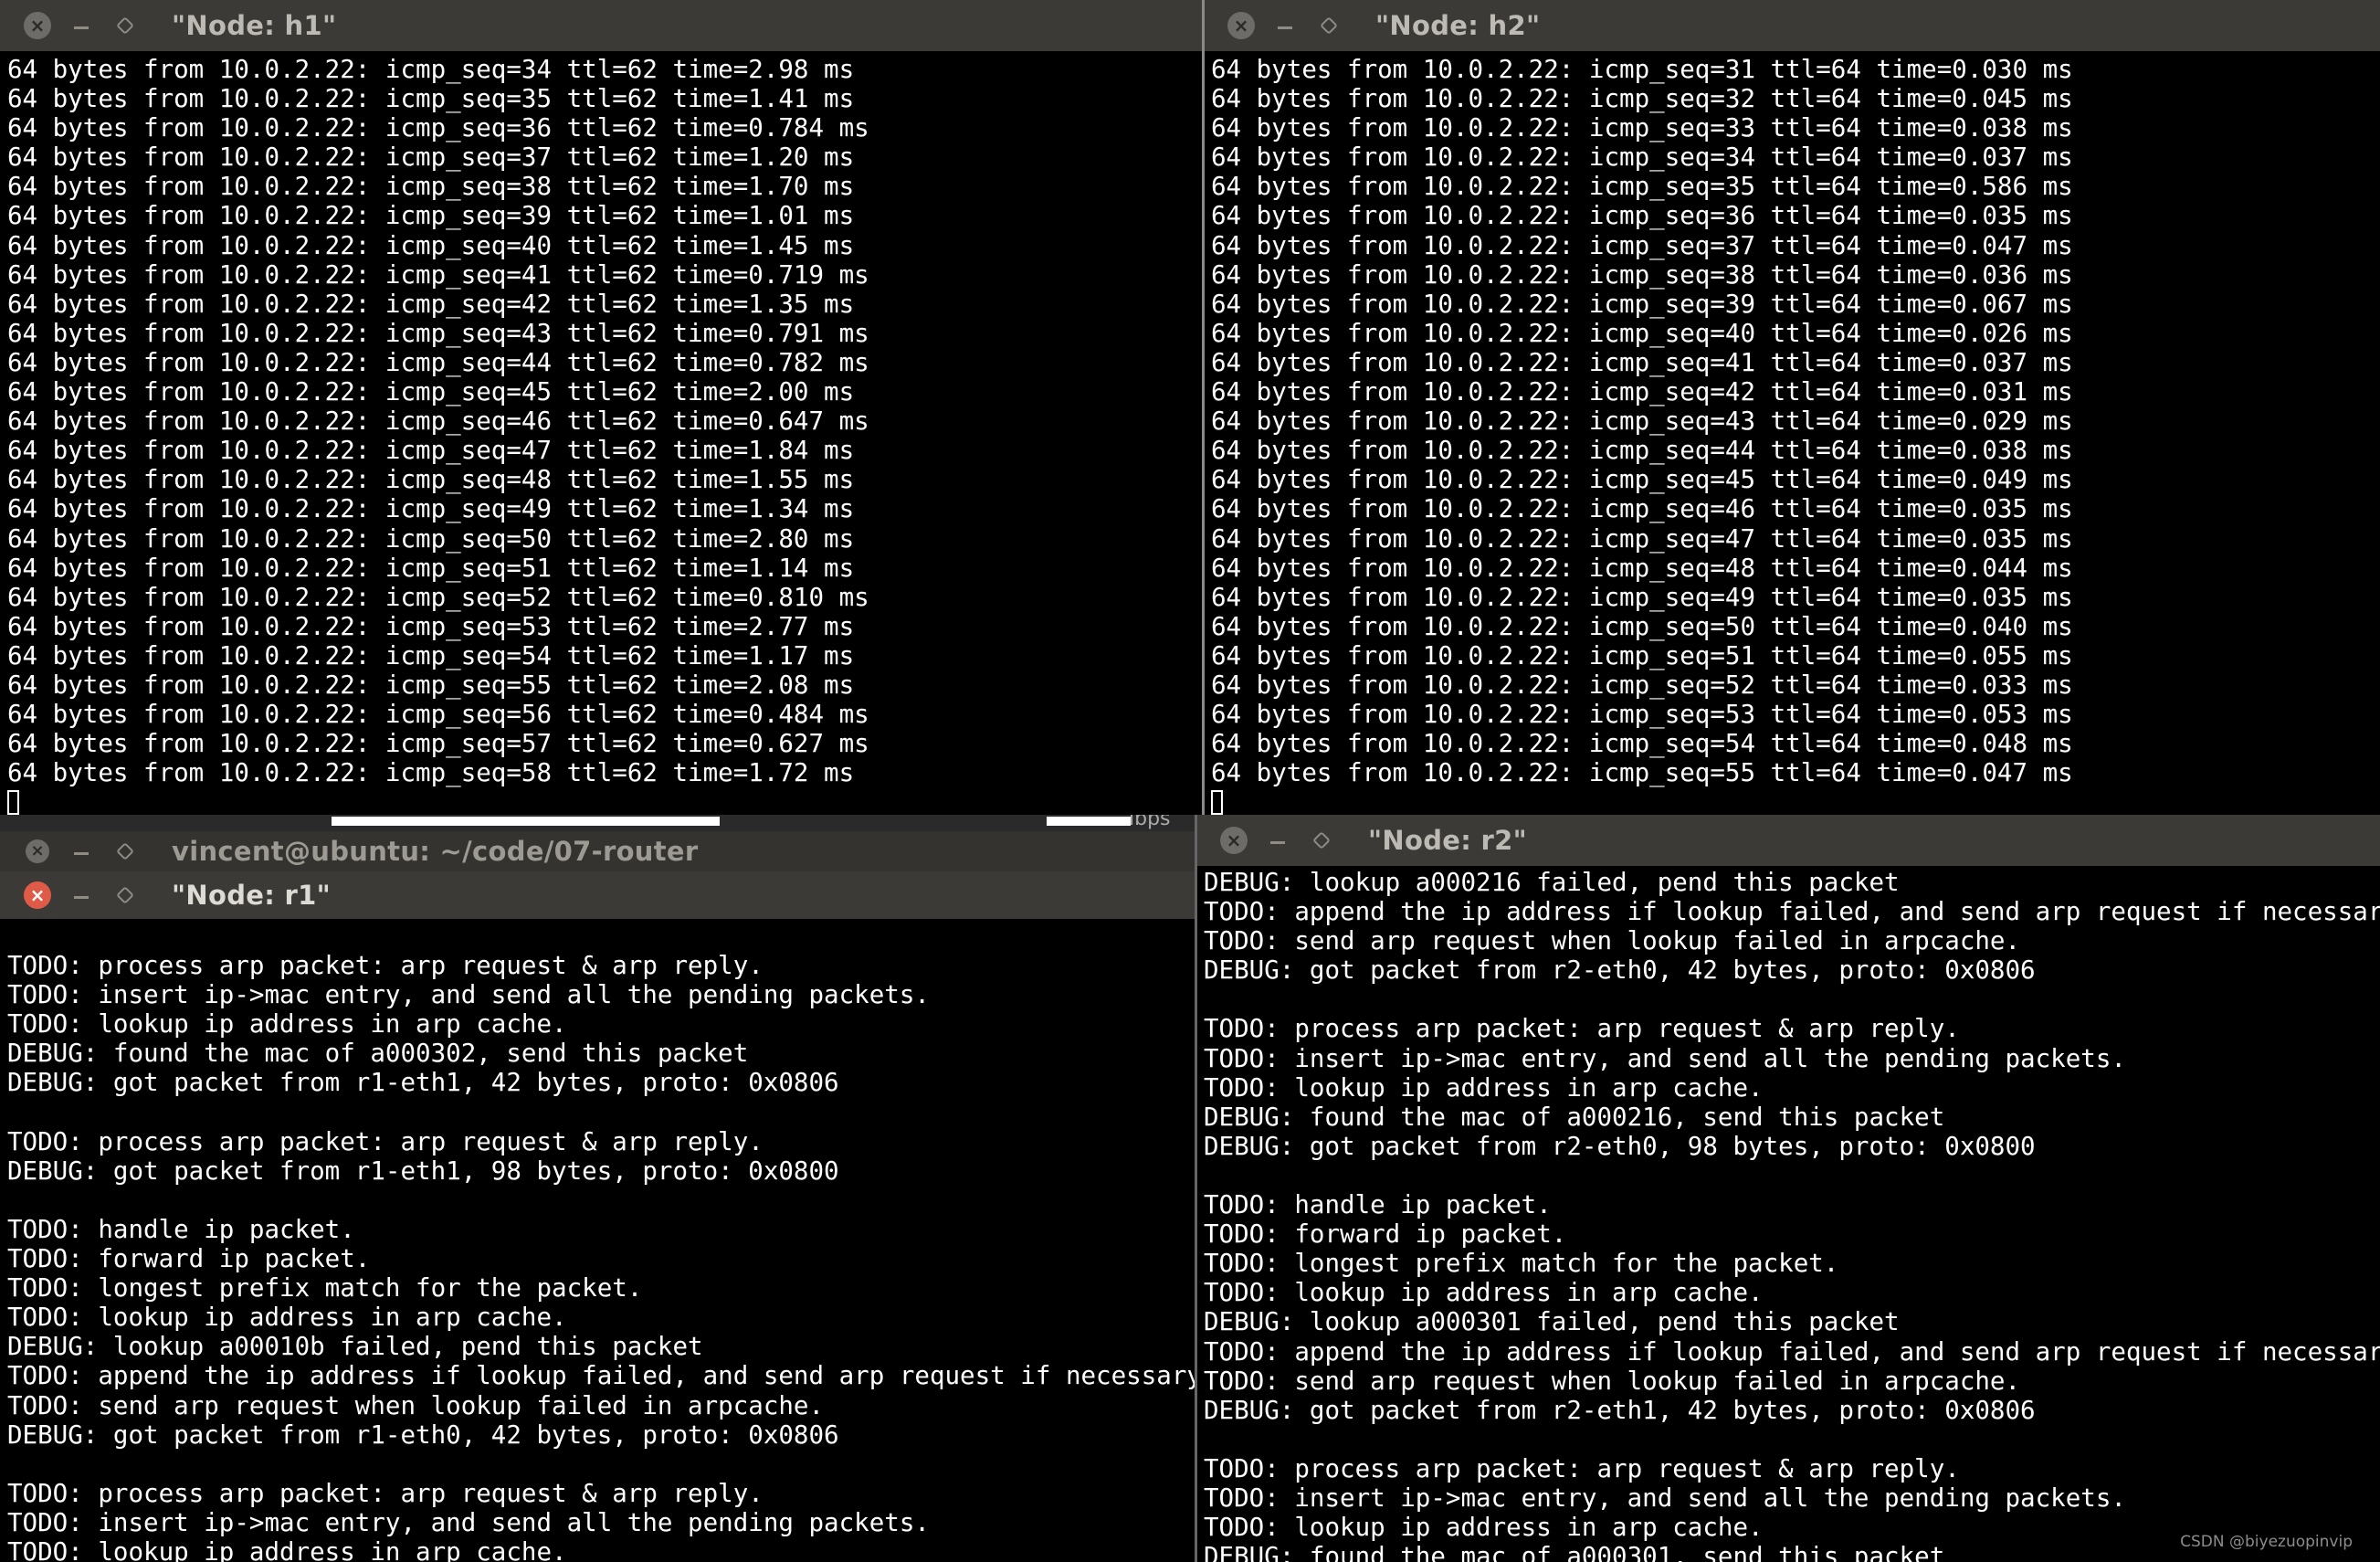 The height and width of the screenshot is (1562, 2380). Describe the element at coordinates (526, 821) in the screenshot. I see `background-window-fragment` at that location.